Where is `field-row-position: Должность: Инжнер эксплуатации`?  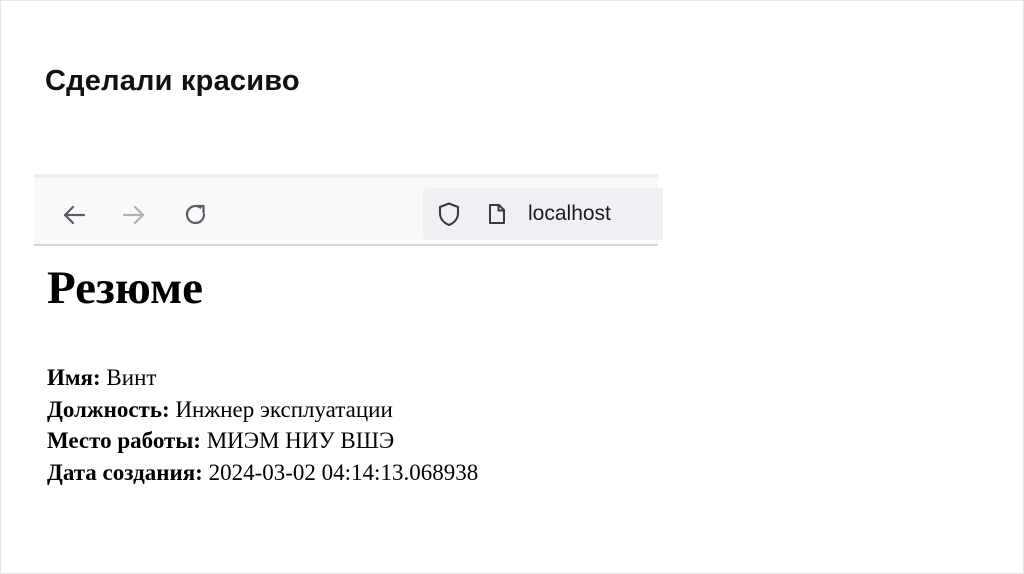
field-row-position: Должность: Инжнер эксплуатации is located at coordinates (262, 410).